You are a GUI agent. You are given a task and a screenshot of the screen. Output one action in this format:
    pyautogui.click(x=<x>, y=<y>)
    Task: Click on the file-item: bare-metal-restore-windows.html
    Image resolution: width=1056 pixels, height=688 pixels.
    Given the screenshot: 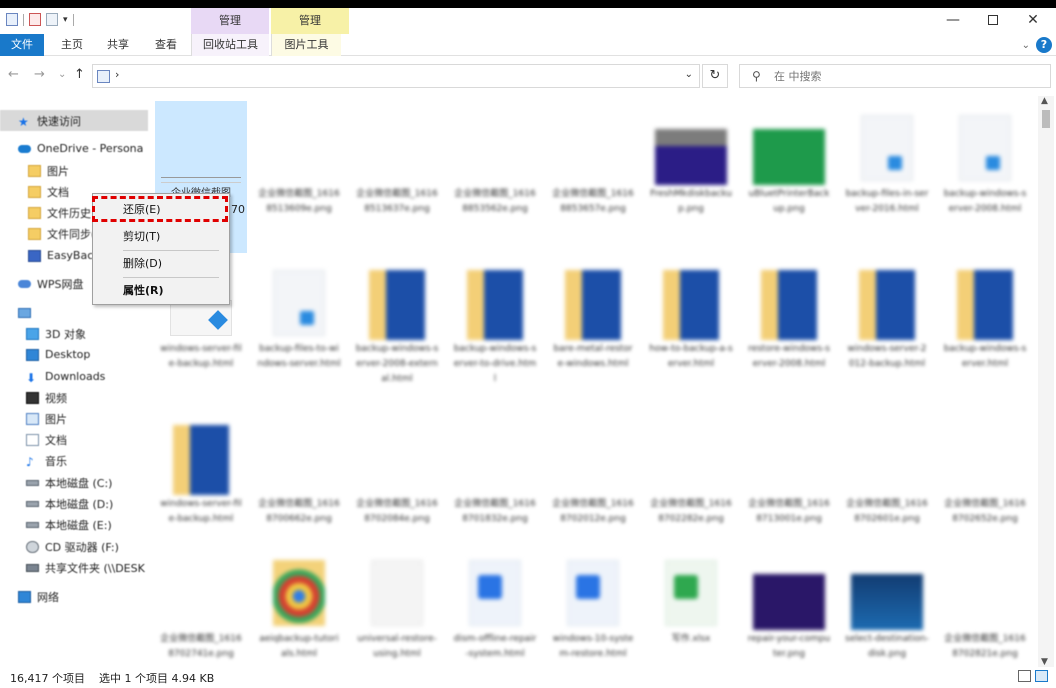 What is the action you would take?
    pyautogui.click(x=593, y=332)
    